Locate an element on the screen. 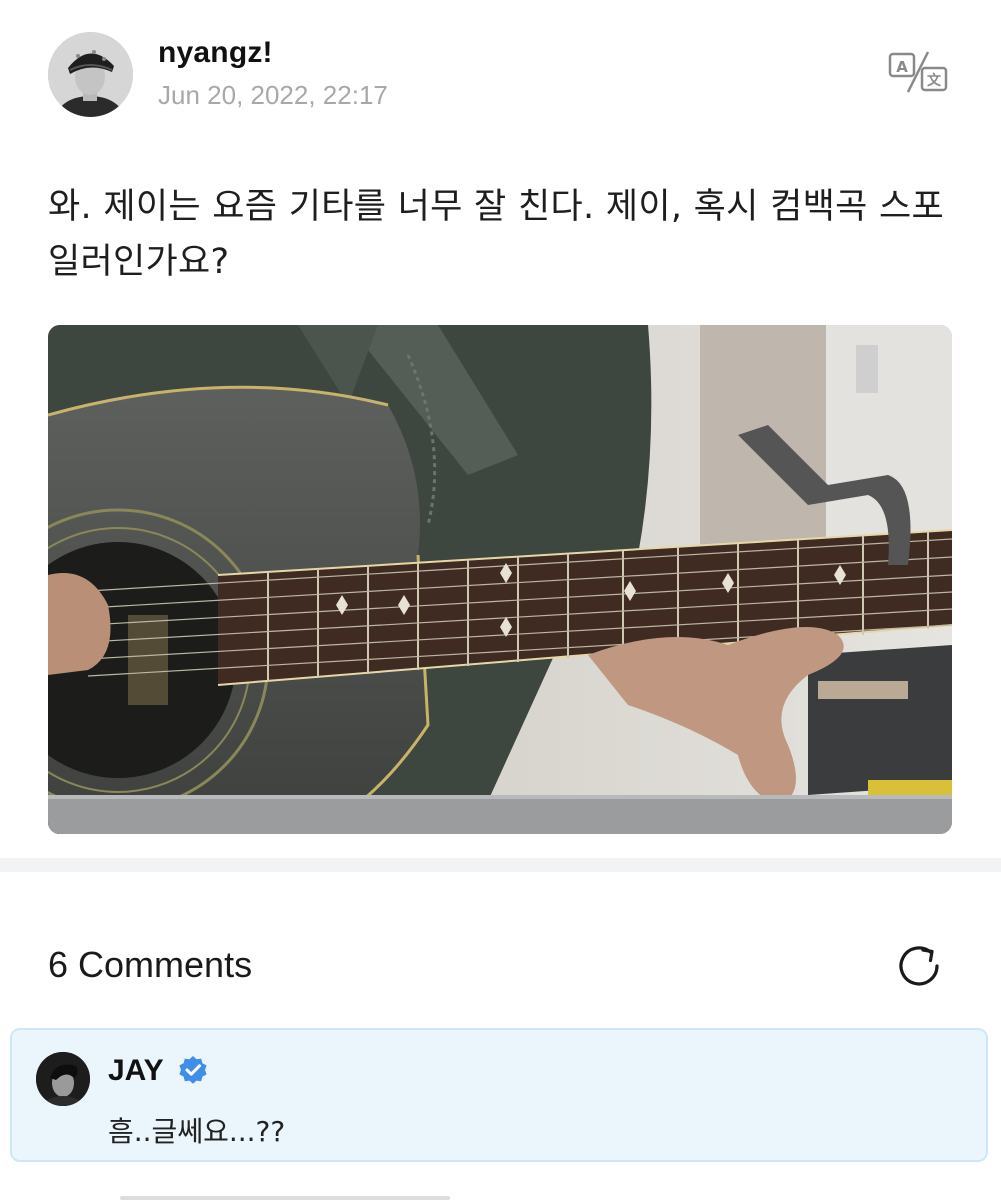 This screenshot has height=1200, width=1001. translate-button: A 文 is located at coordinates (919, 72).